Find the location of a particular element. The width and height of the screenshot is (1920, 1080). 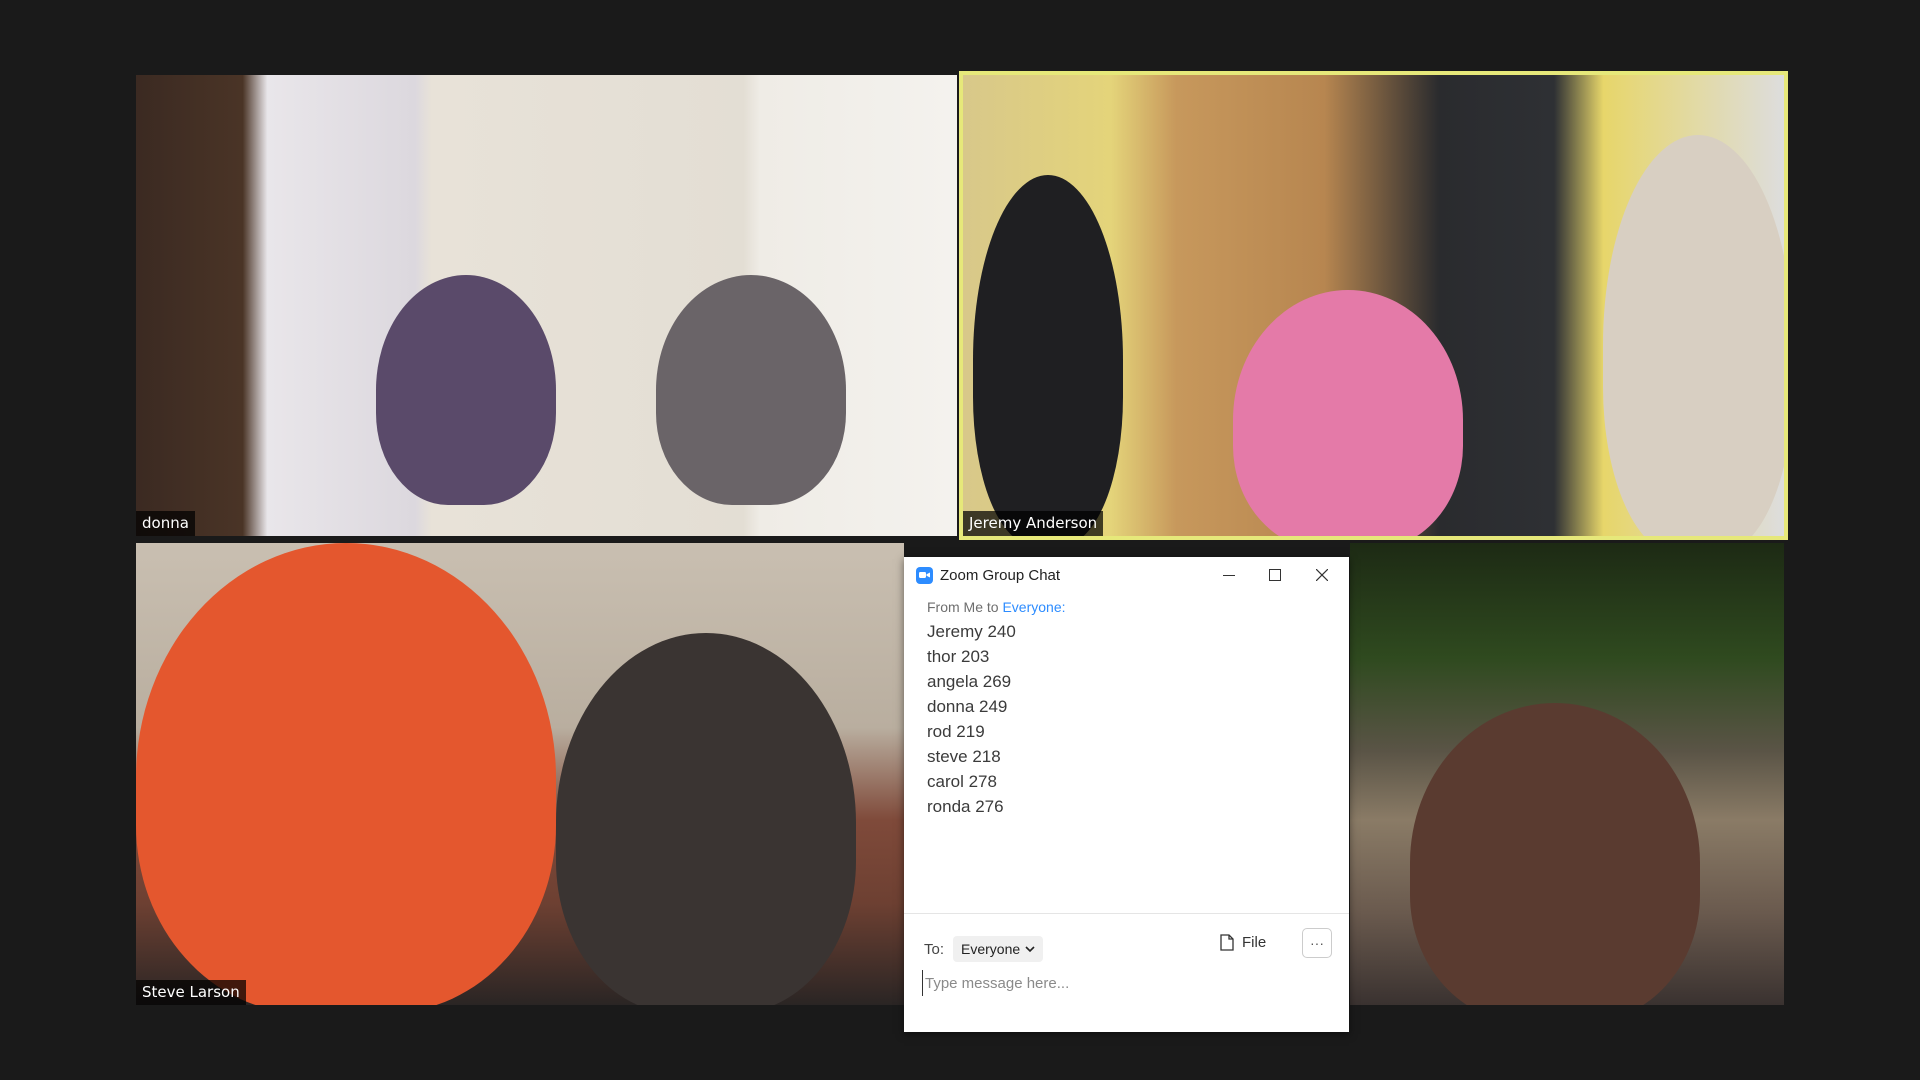

from-prefix: From Me to is located at coordinates (965, 607).